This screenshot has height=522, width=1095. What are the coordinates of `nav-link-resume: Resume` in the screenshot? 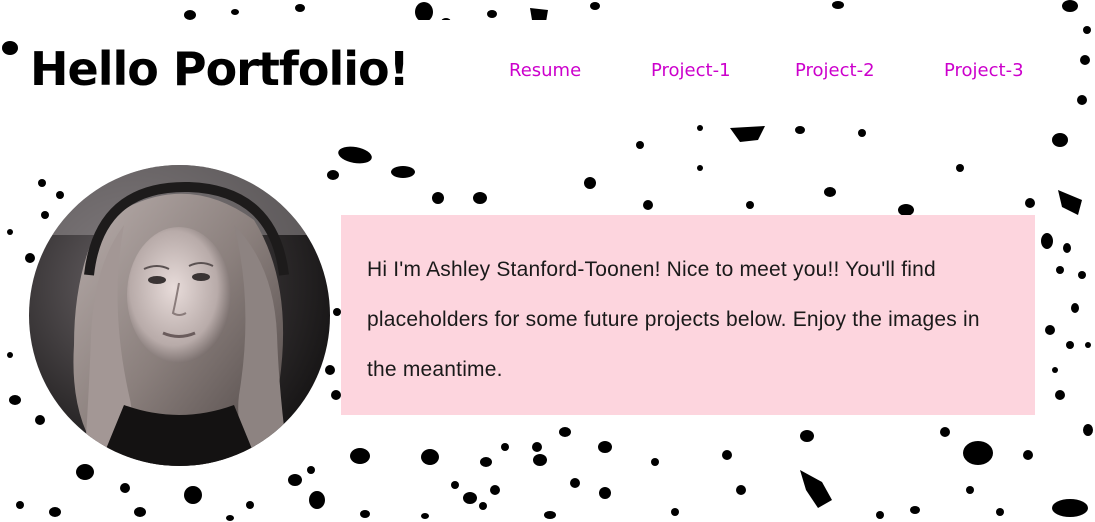 It's located at (545, 70).